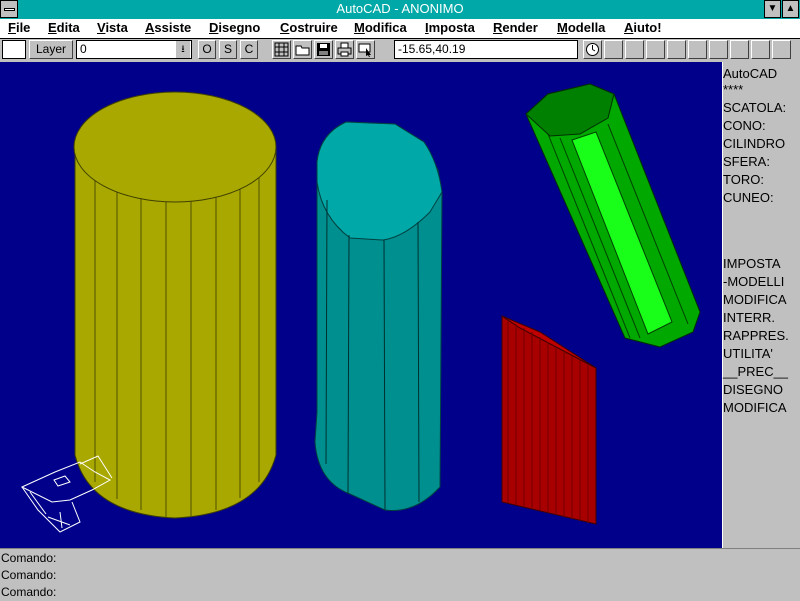 Image resolution: width=800 pixels, height=601 pixels. What do you see at coordinates (756, 335) in the screenshot?
I see `screen-menu-item: RAPPRES.` at bounding box center [756, 335].